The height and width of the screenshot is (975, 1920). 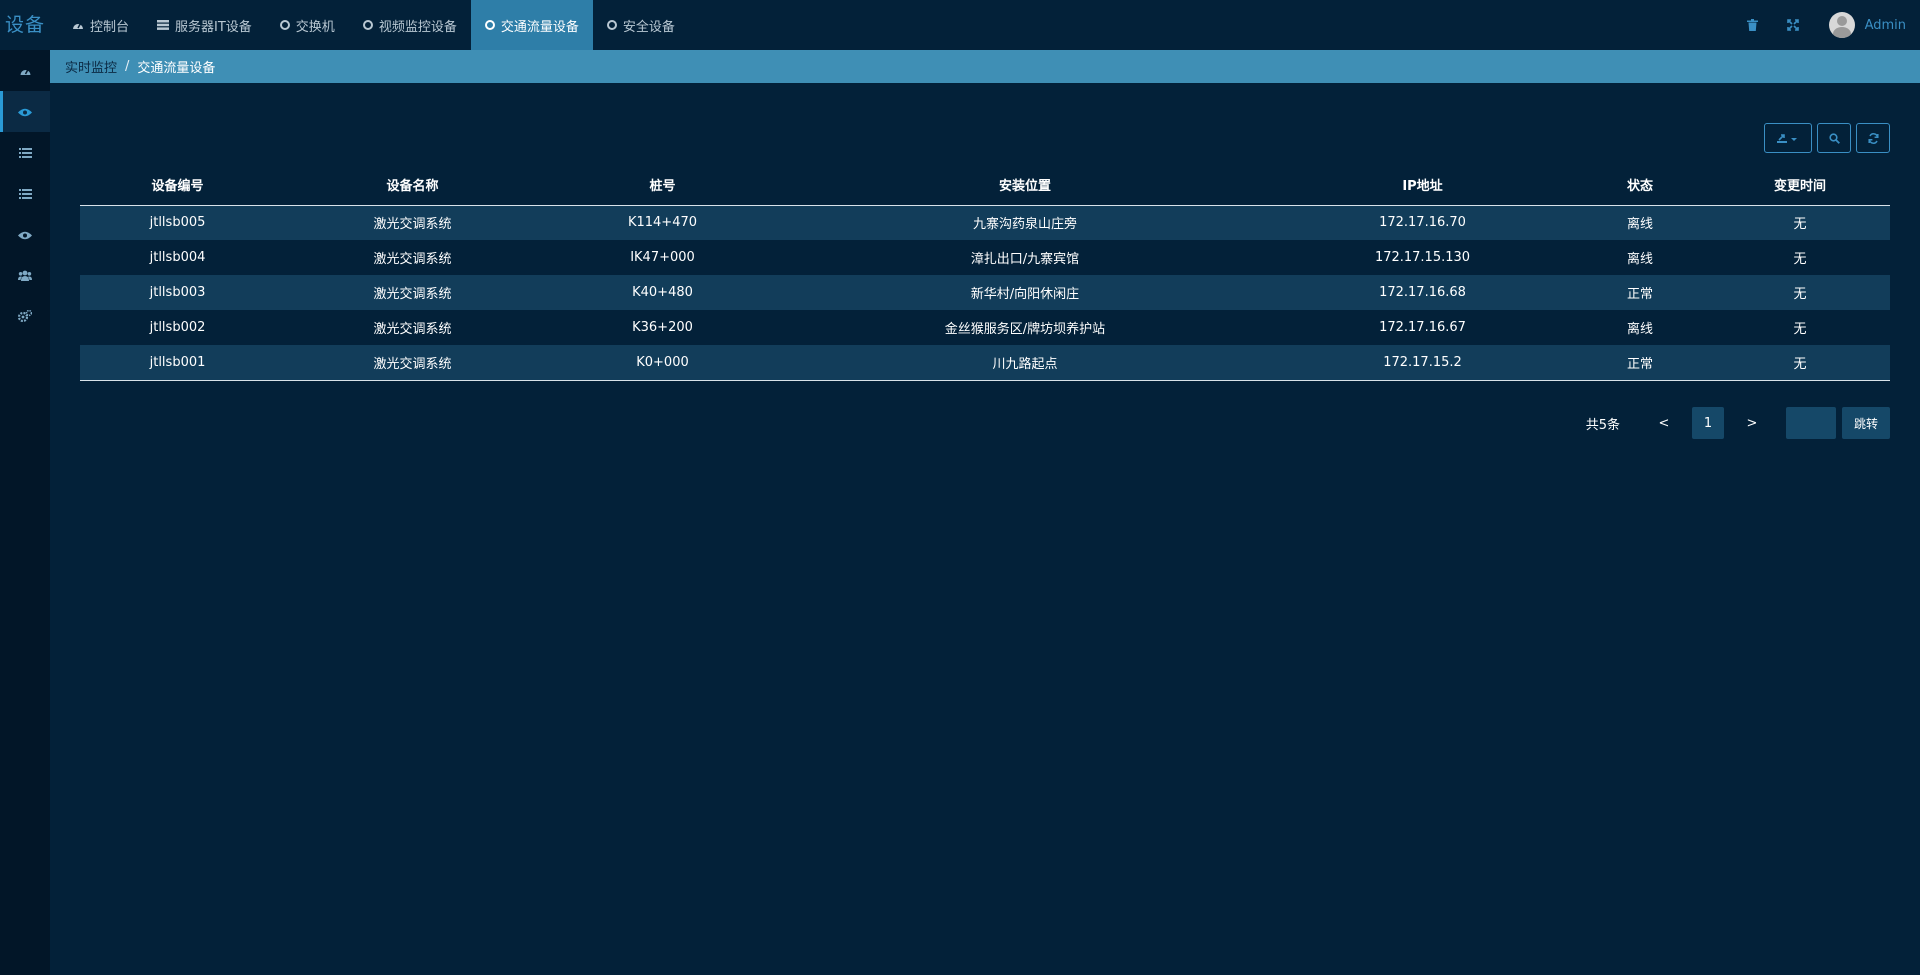 What do you see at coordinates (1753, 25) in the screenshot?
I see `trash-icon` at bounding box center [1753, 25].